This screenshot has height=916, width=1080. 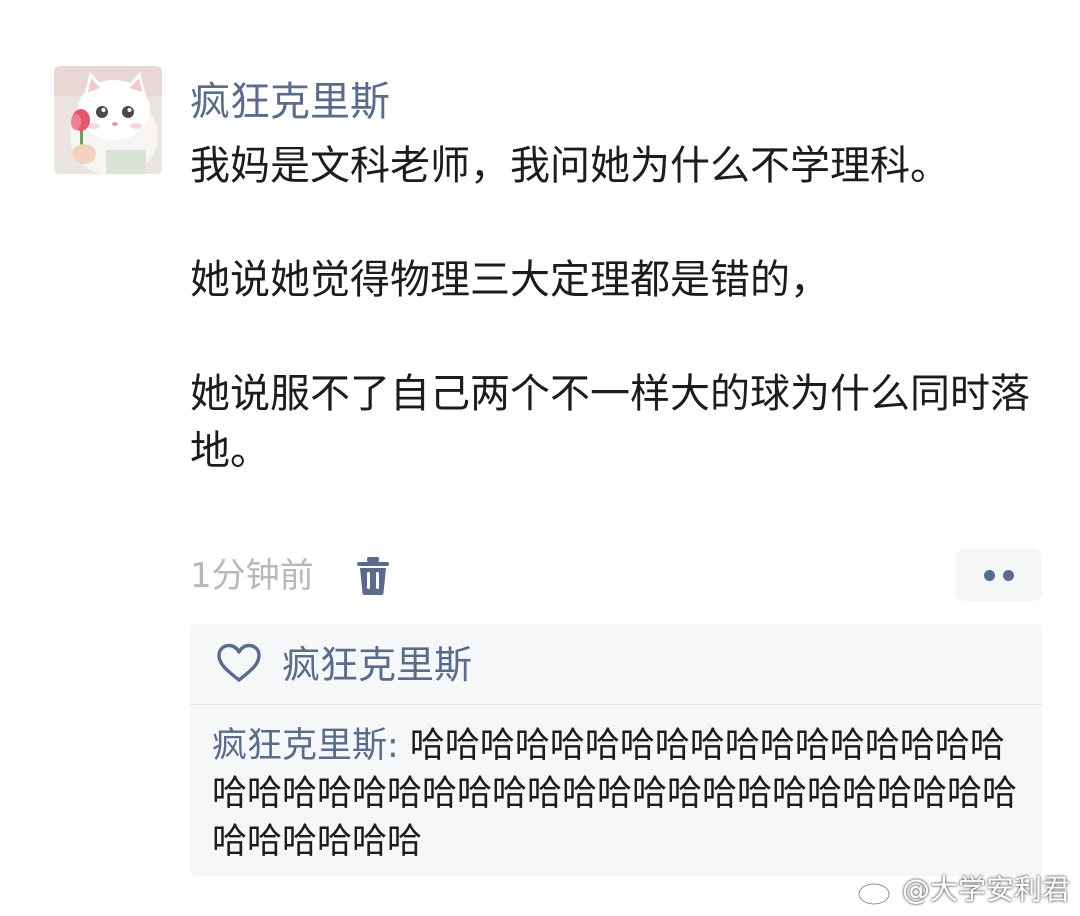 I want to click on watermark-text: @大学安利君, so click(x=985, y=889).